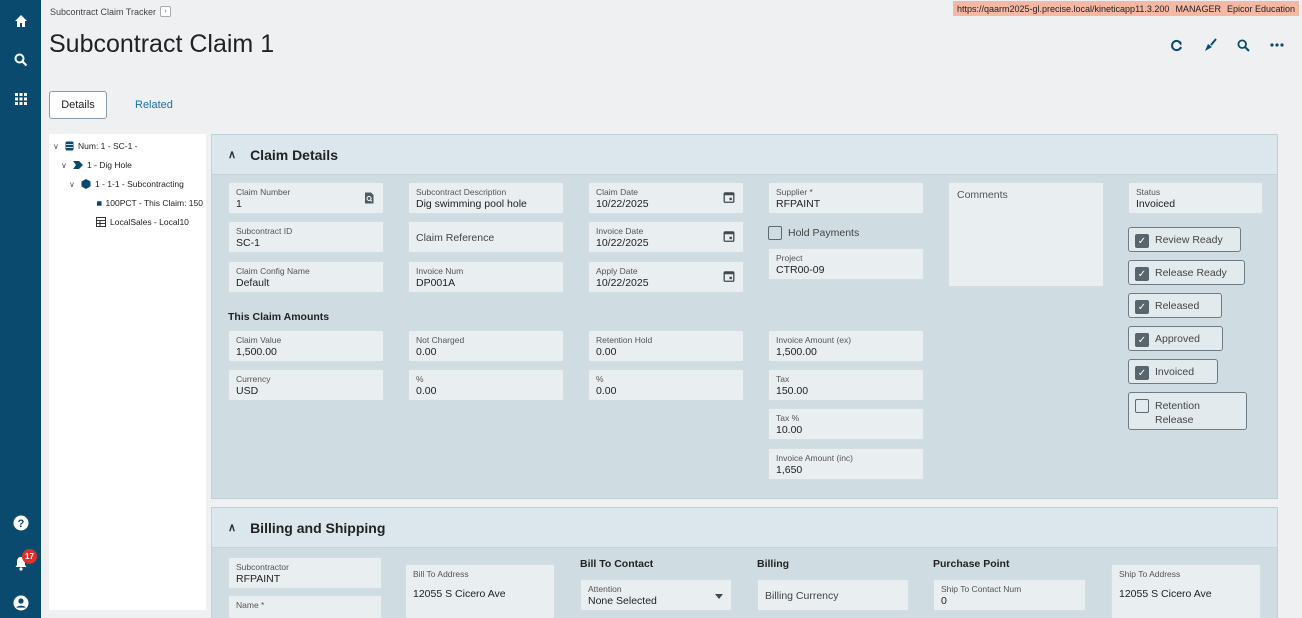 The image size is (1302, 618). Describe the element at coordinates (461, 192) in the screenshot. I see `field-label: Subcontract Description` at that location.